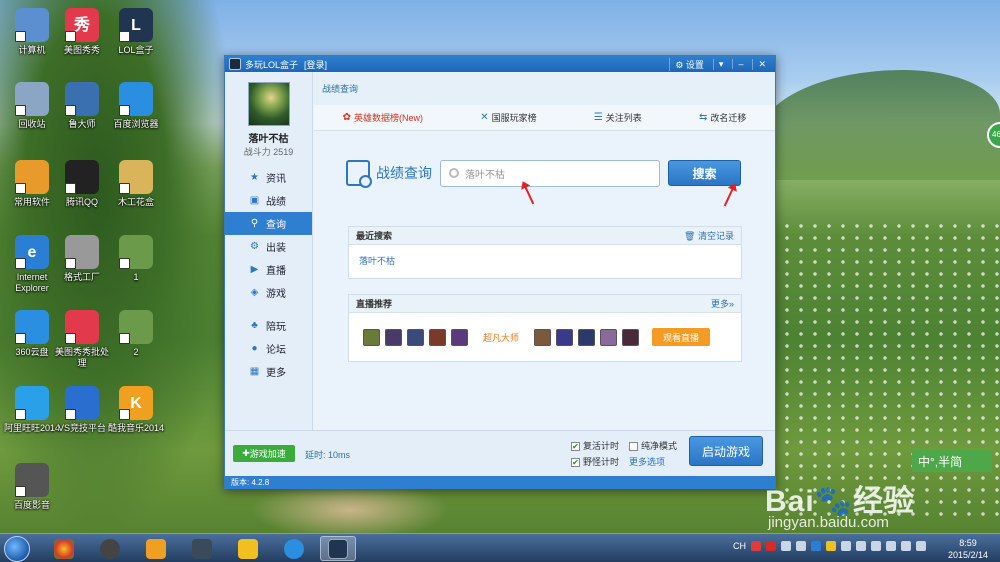  I want to click on version-text: 版本: 4.2.8, so click(500, 482).